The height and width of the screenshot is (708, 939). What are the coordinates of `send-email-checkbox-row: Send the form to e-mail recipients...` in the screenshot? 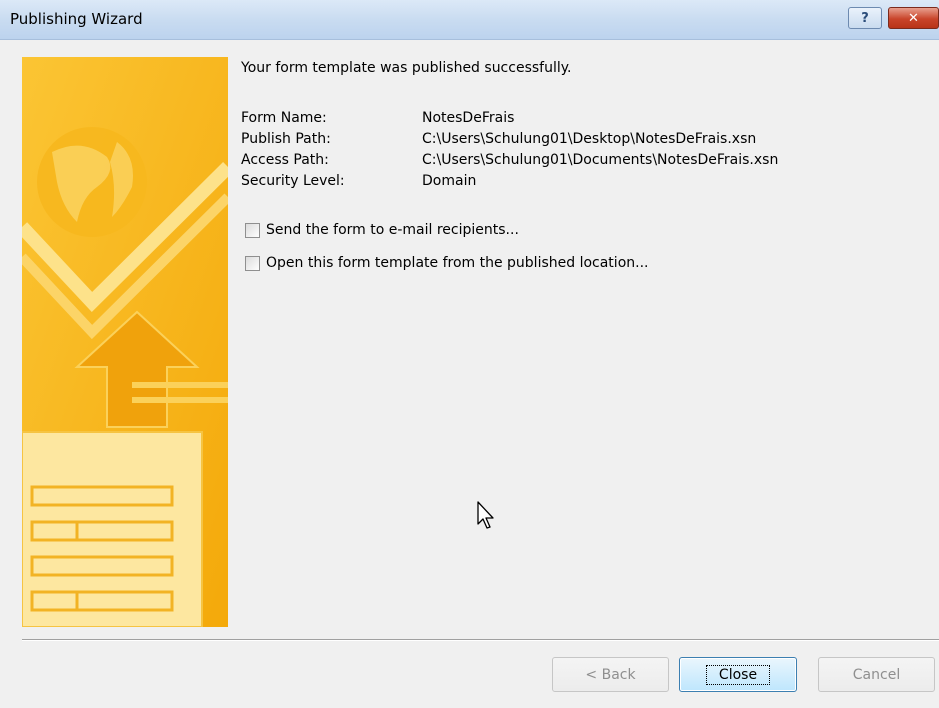 It's located at (382, 230).